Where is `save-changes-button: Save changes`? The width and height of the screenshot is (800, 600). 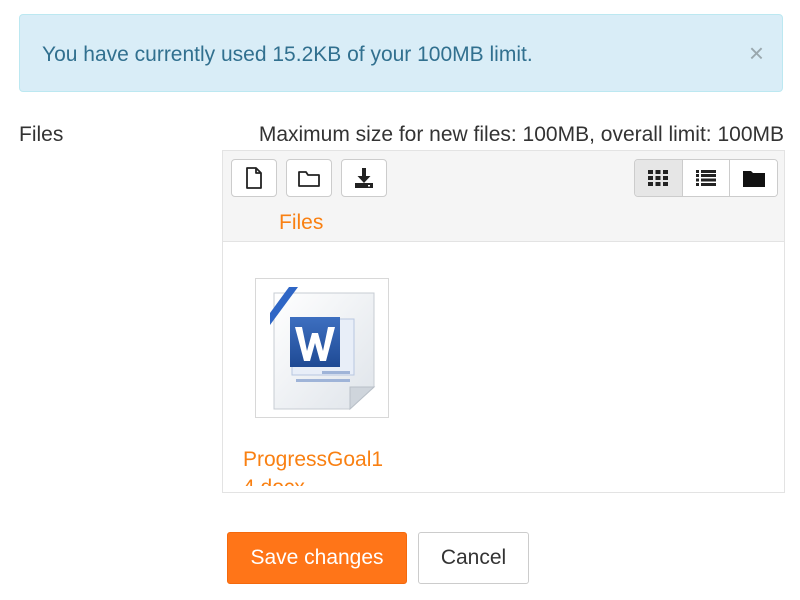 save-changes-button: Save changes is located at coordinates (317, 558).